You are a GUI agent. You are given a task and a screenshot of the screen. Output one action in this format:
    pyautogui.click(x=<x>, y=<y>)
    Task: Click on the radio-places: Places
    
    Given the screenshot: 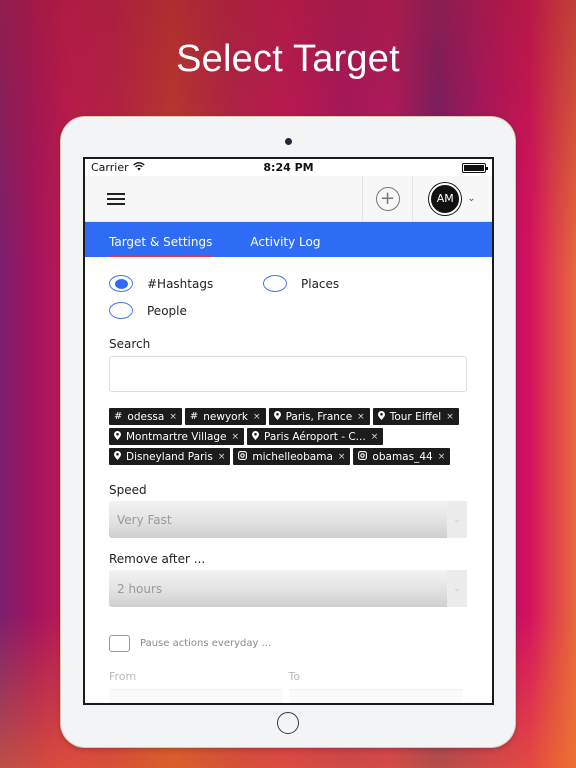 What is the action you would take?
    pyautogui.click(x=340, y=283)
    